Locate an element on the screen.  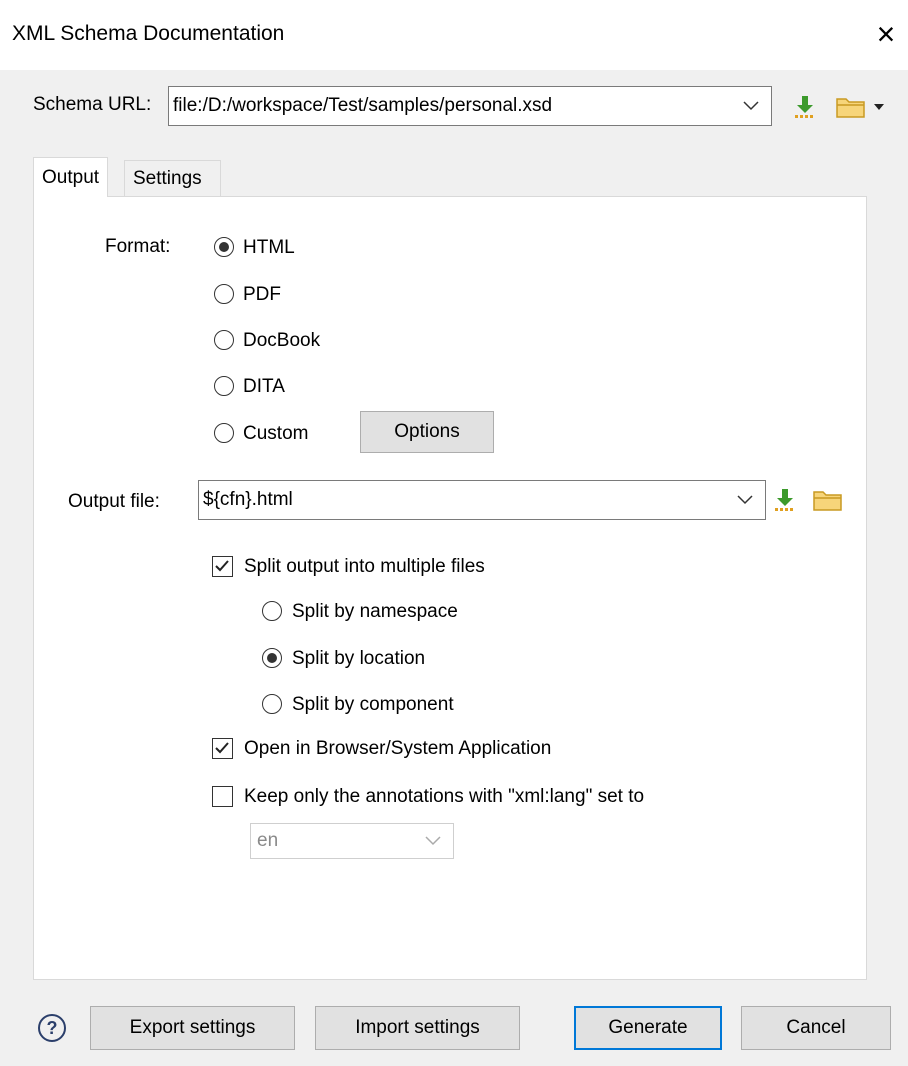
import-settings-label: Import settings is located at coordinates (417, 1027).